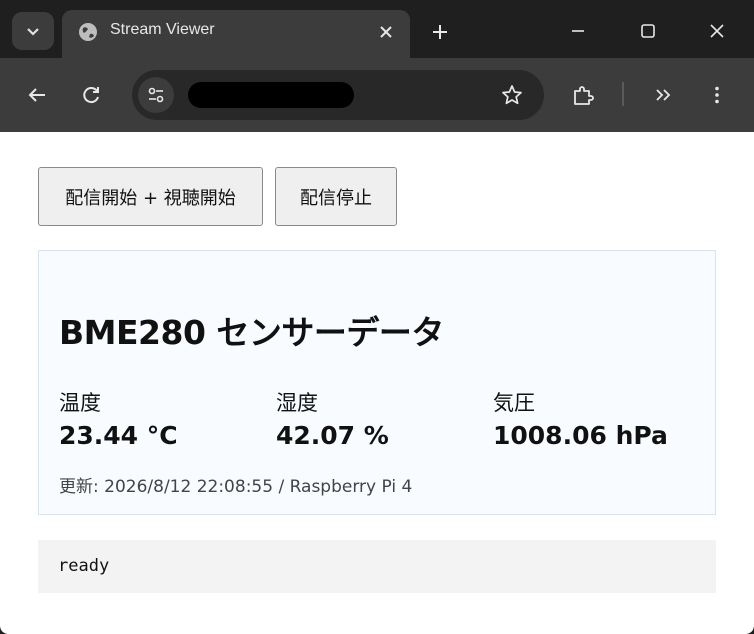 This screenshot has height=634, width=754. I want to click on maximize-button, so click(648, 31).